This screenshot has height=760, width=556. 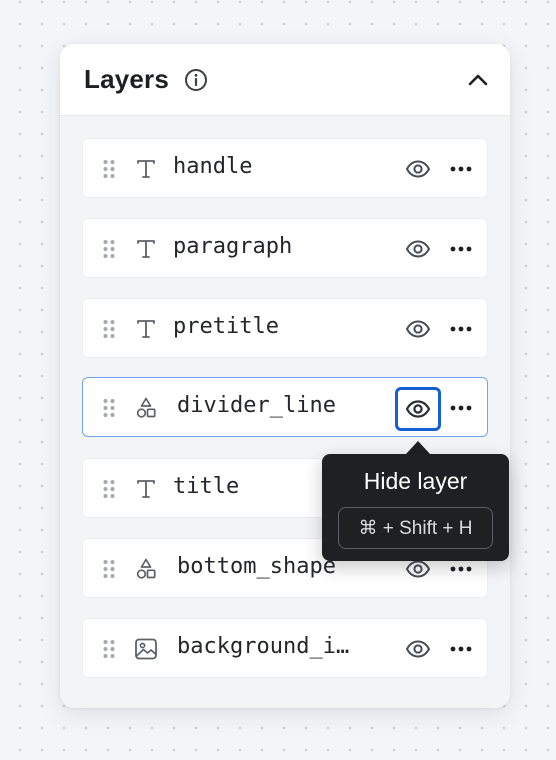 I want to click on tooltip-arrow, so click(x=418, y=447).